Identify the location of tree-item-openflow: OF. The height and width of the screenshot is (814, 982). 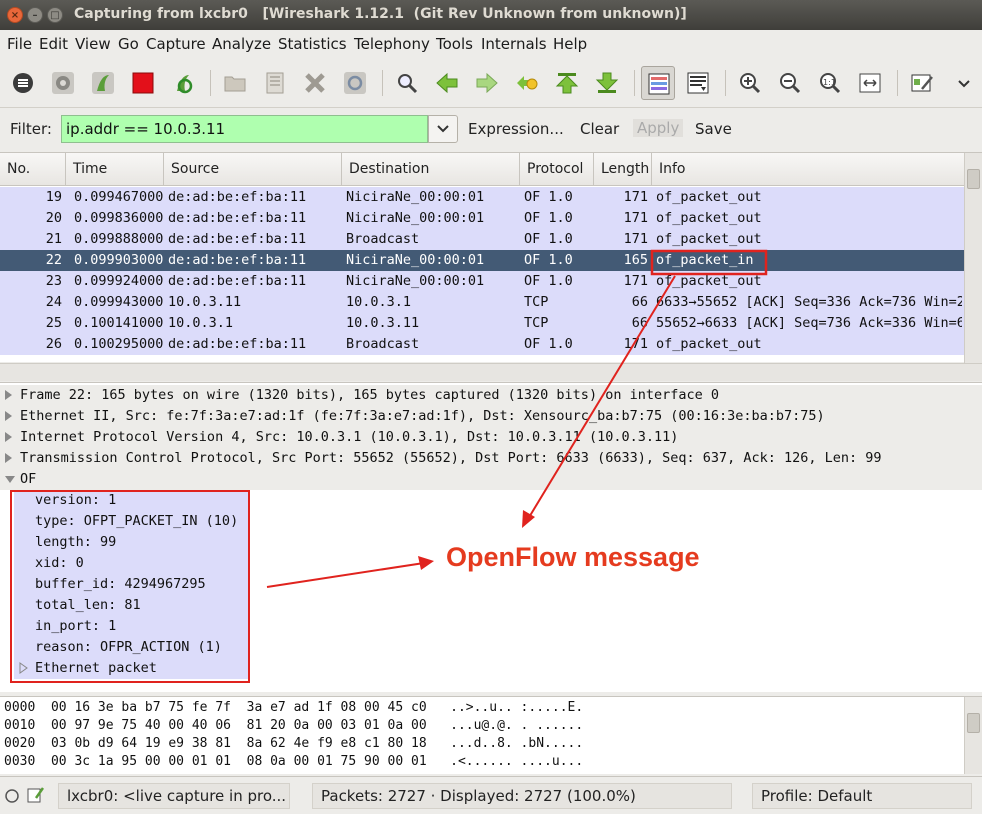
(491, 479).